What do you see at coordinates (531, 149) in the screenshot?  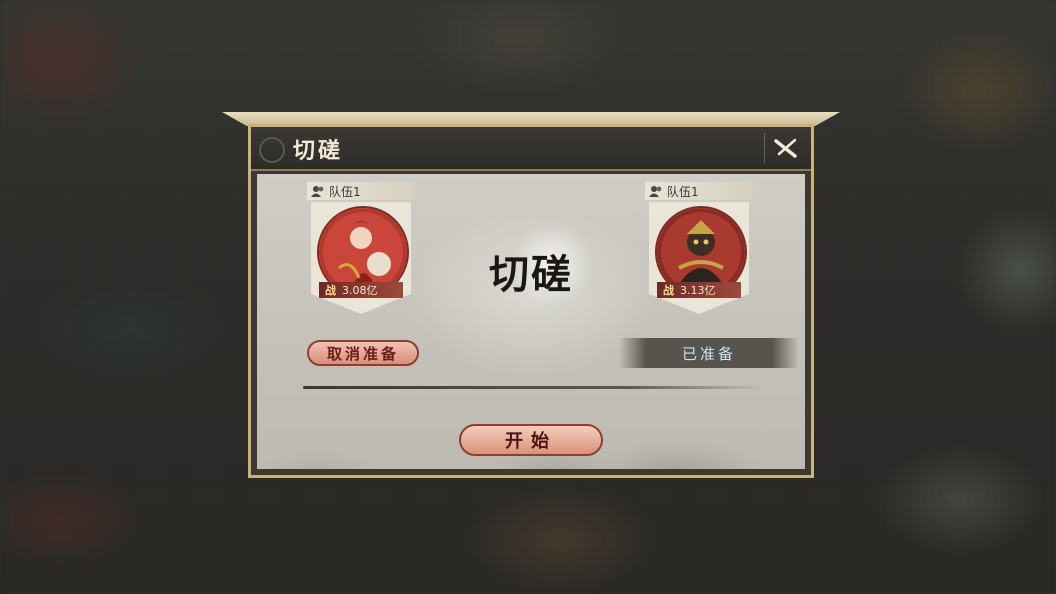 I see `dialog-titlebar: 切磋` at bounding box center [531, 149].